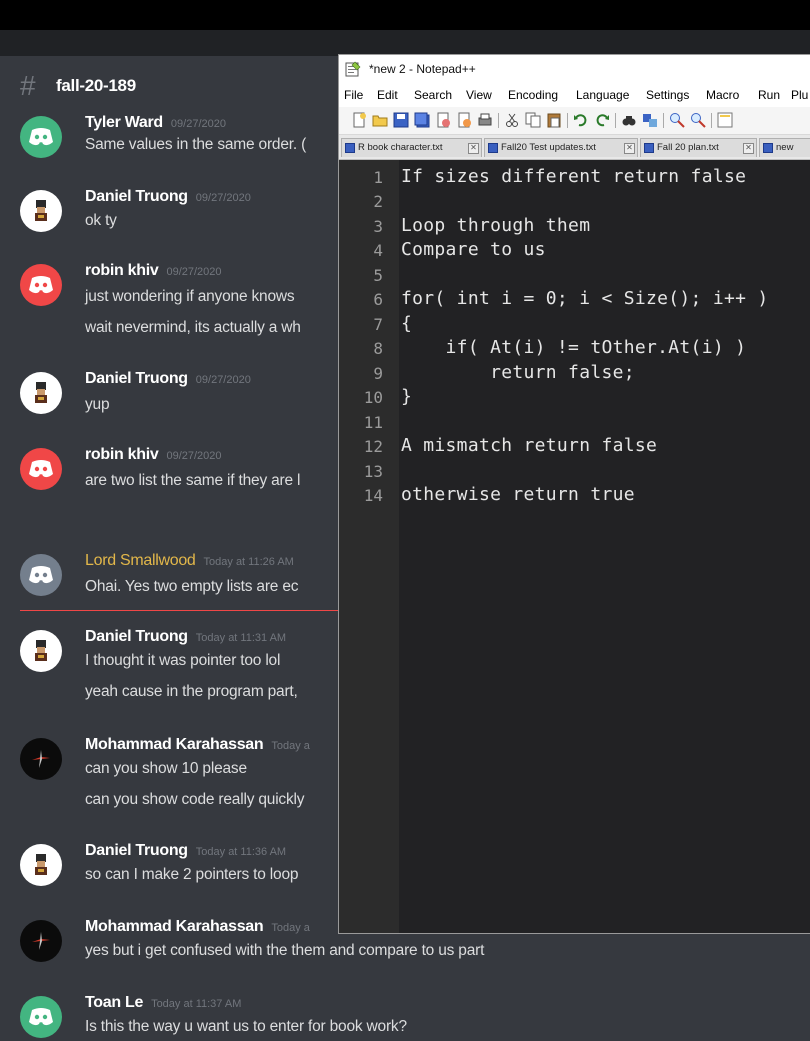  I want to click on copy-icon, so click(533, 120).